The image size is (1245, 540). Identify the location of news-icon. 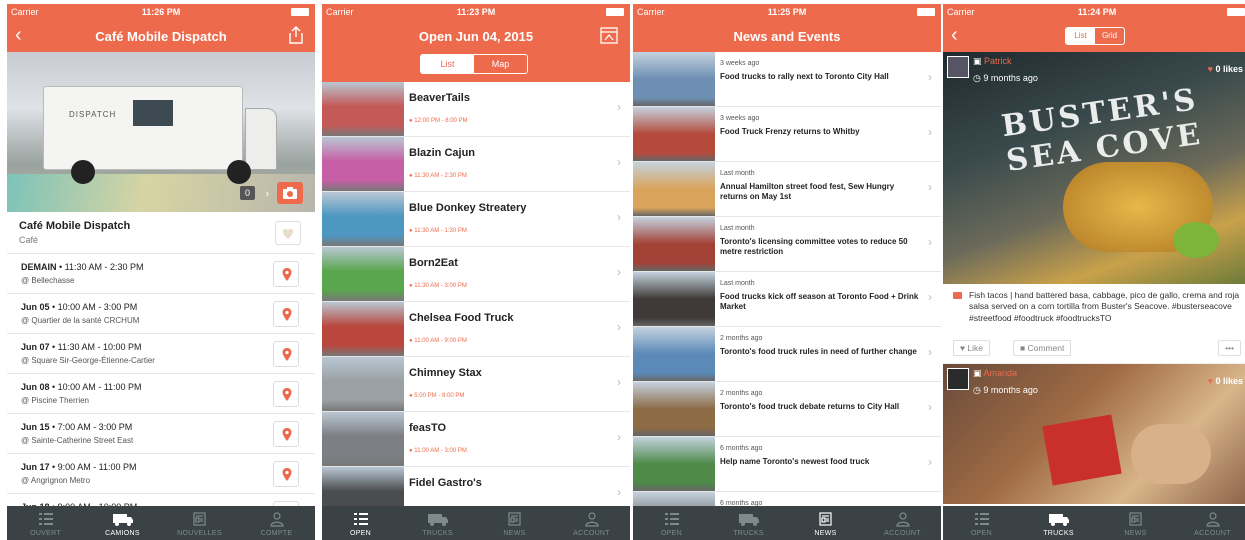
(199, 519).